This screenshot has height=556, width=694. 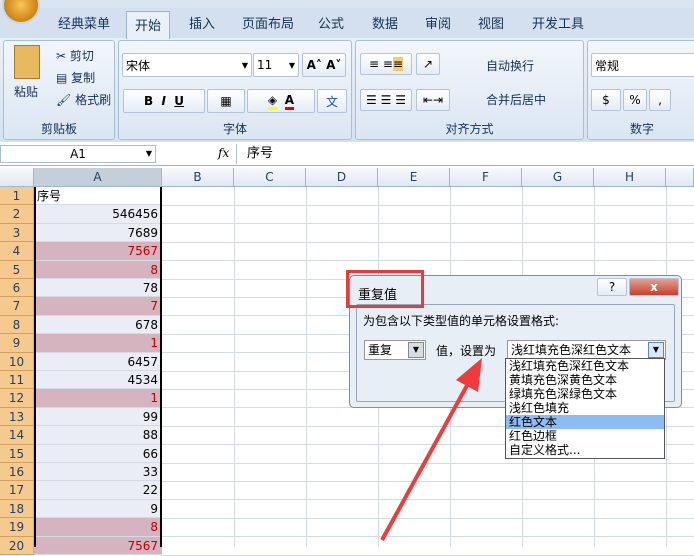 What do you see at coordinates (17, 435) in the screenshot?
I see `row-header: 14` at bounding box center [17, 435].